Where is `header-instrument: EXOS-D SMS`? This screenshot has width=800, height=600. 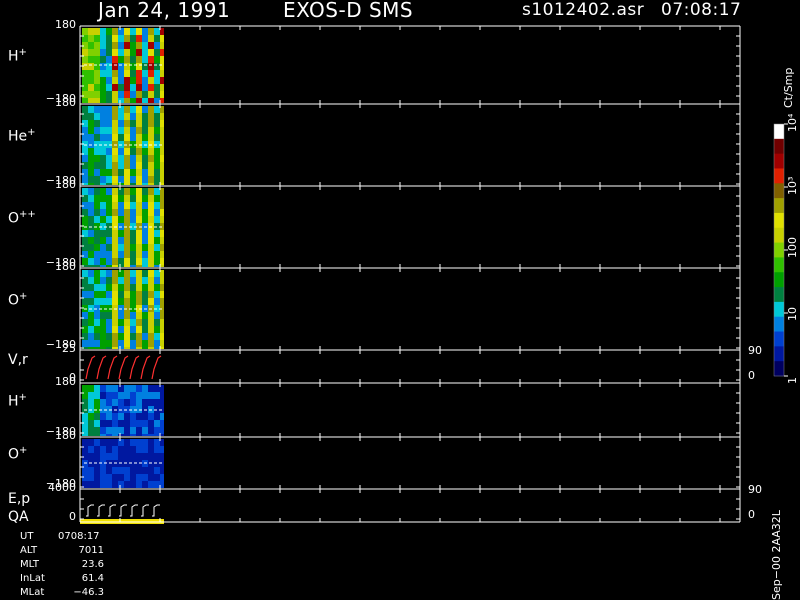 header-instrument: EXOS-D SMS is located at coordinates (348, 11).